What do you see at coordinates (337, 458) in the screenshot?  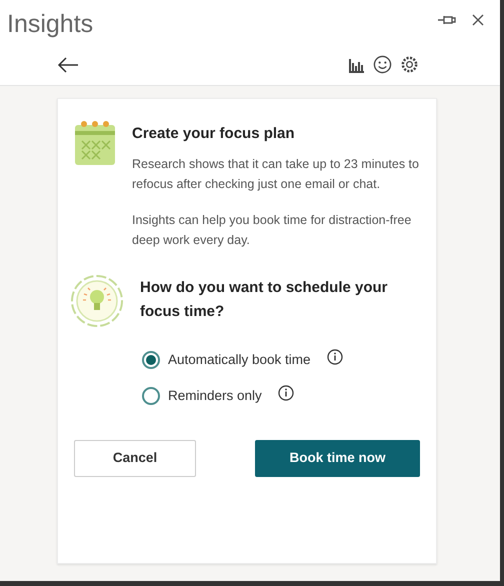 I see `book-button: Book time now` at bounding box center [337, 458].